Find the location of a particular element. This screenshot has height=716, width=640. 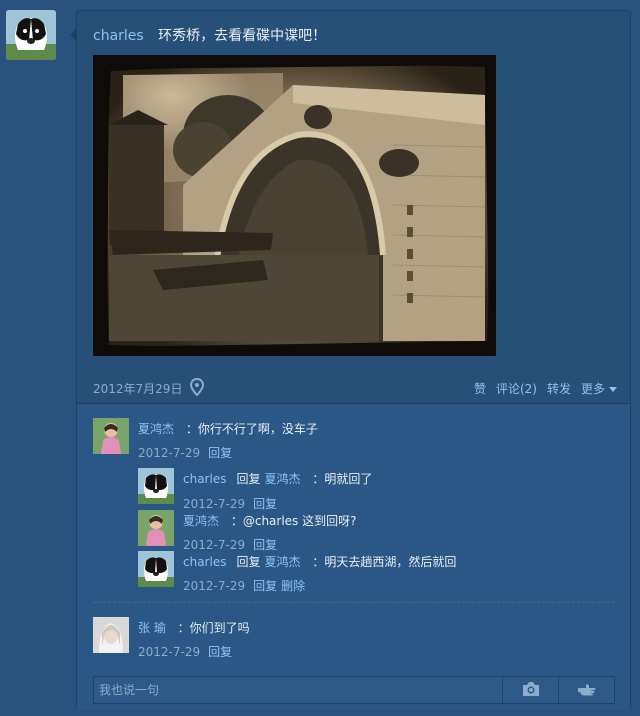

post-author-link: charles is located at coordinates (118, 36).